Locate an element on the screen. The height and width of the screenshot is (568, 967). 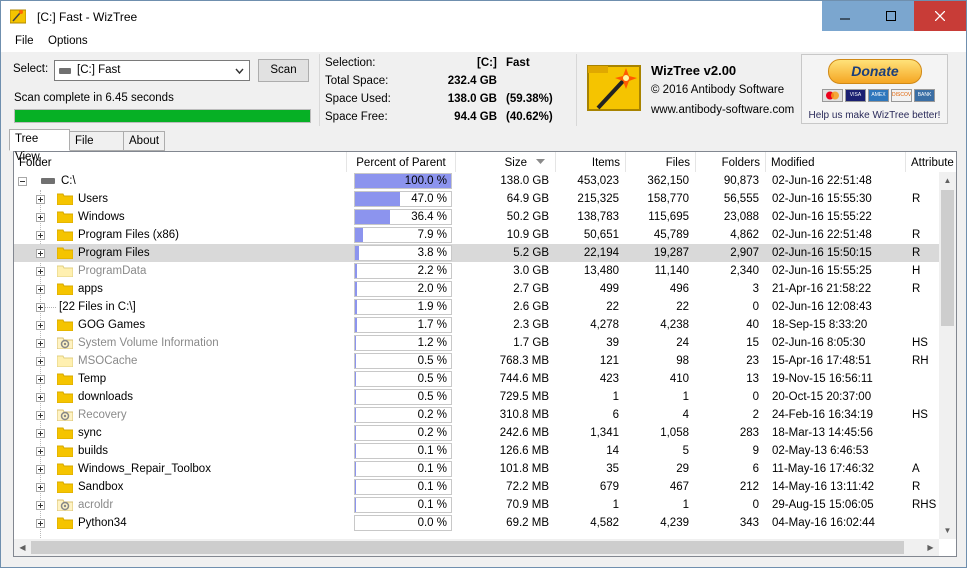
column-size-label: Size is located at coordinates (515, 163).